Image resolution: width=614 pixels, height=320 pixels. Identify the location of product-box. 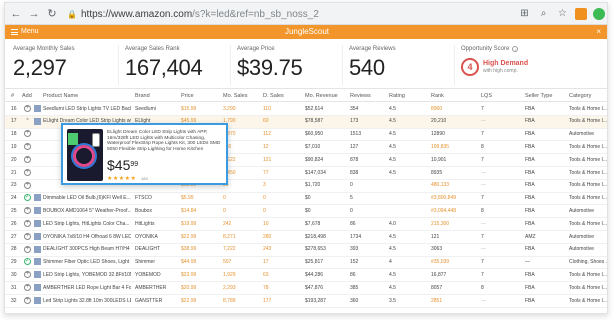
(73, 139).